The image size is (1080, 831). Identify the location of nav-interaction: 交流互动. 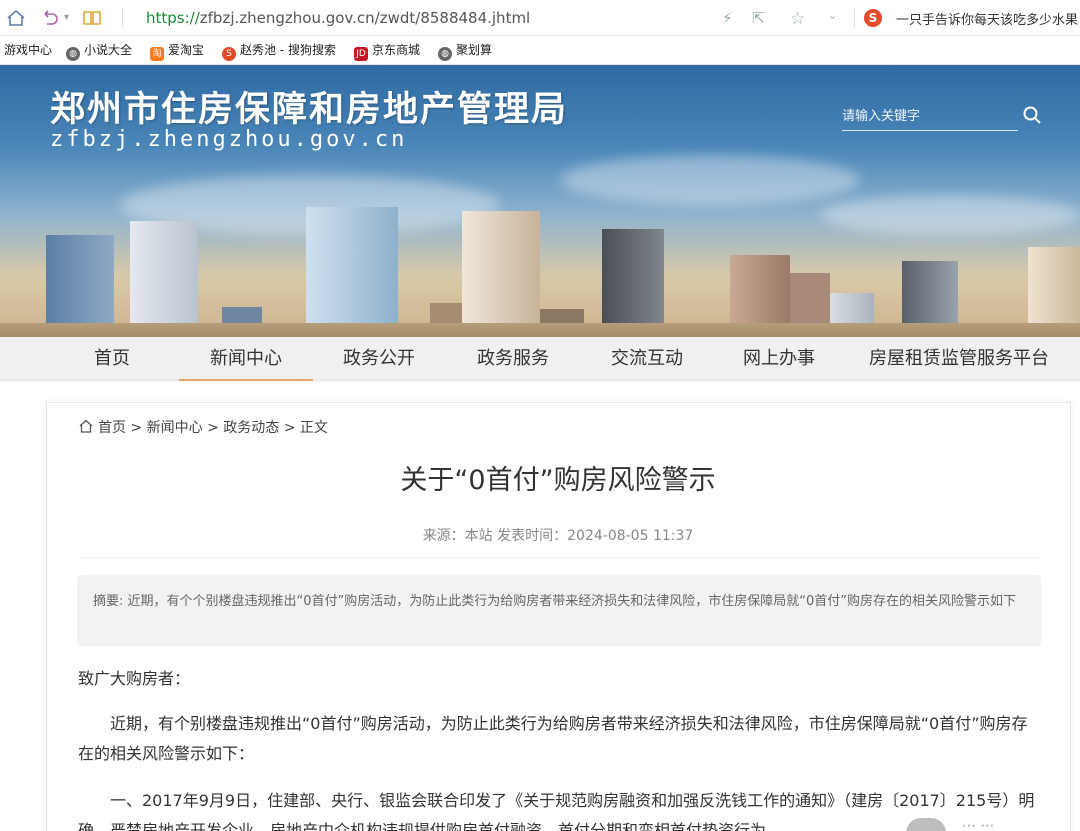
(647, 359).